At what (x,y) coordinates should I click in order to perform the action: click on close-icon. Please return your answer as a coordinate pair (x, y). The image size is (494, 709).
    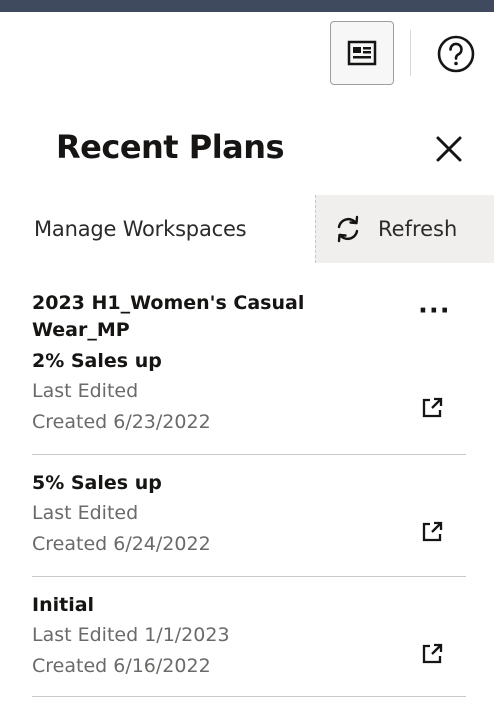
    Looking at the image, I should click on (449, 149).